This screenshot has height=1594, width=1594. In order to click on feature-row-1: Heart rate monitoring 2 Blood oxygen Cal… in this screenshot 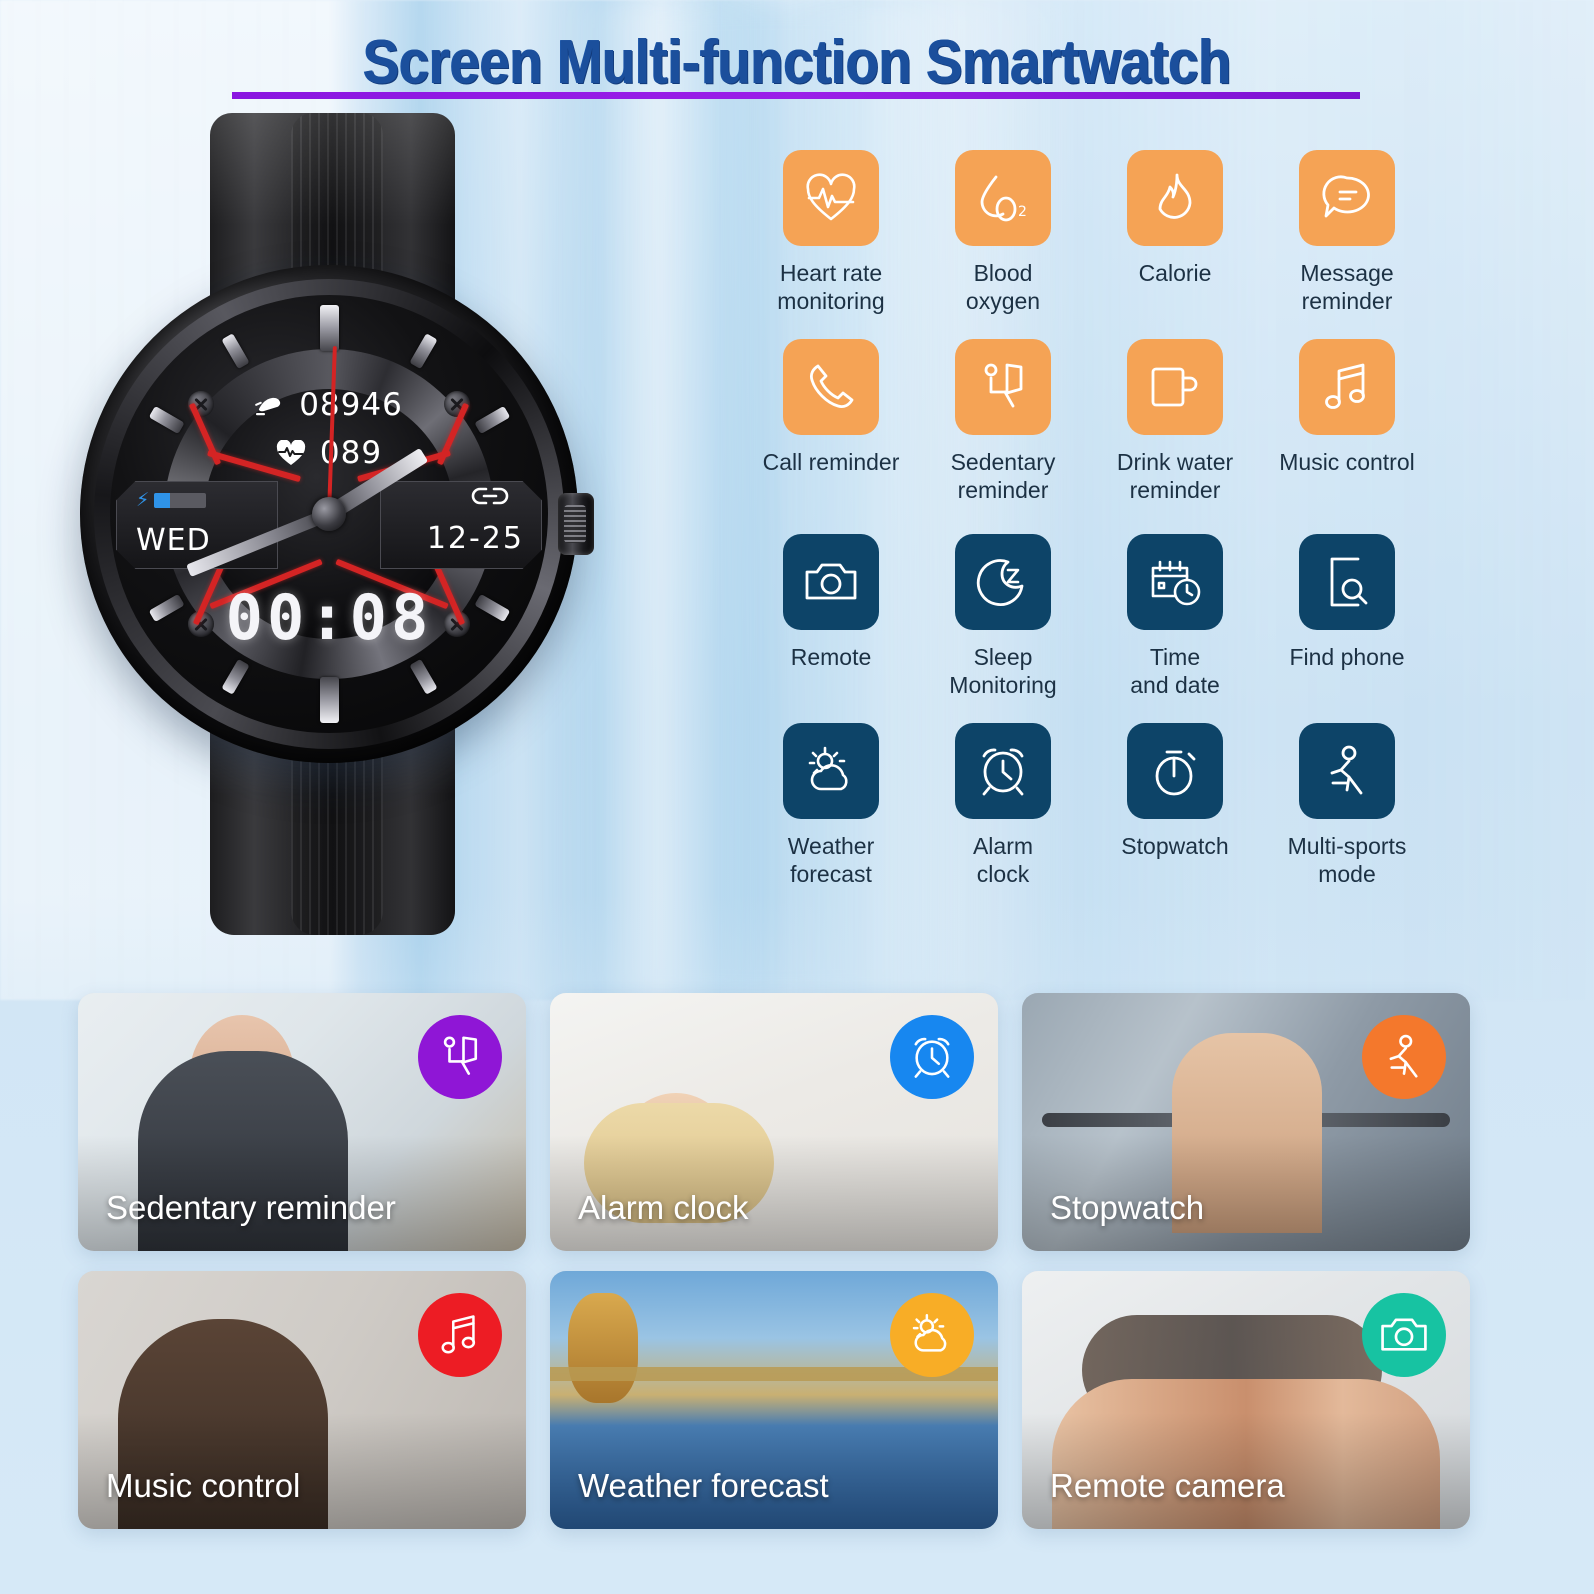, I will do `click(1090, 232)`.